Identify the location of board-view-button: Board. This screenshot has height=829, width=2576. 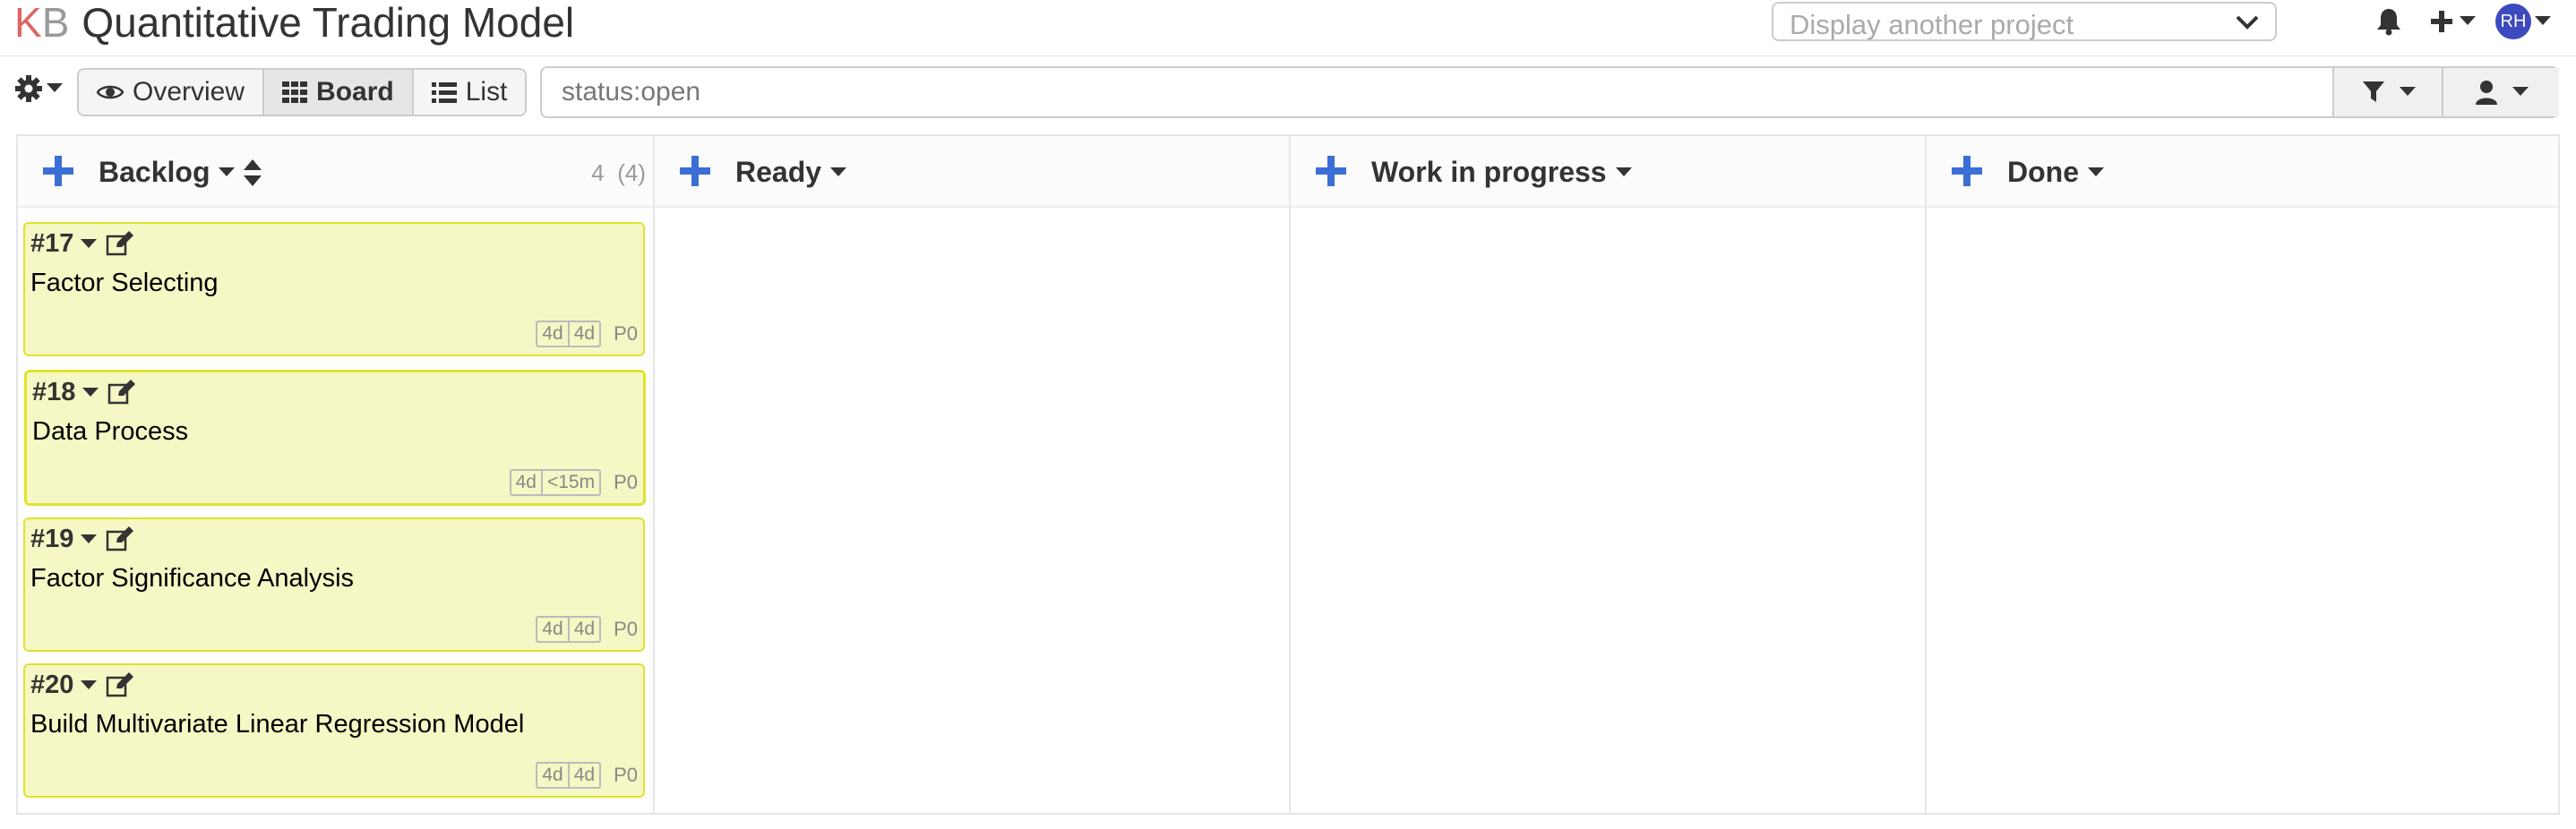
(339, 92).